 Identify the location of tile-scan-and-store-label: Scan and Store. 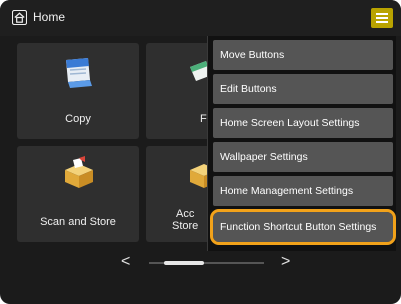
(78, 222).